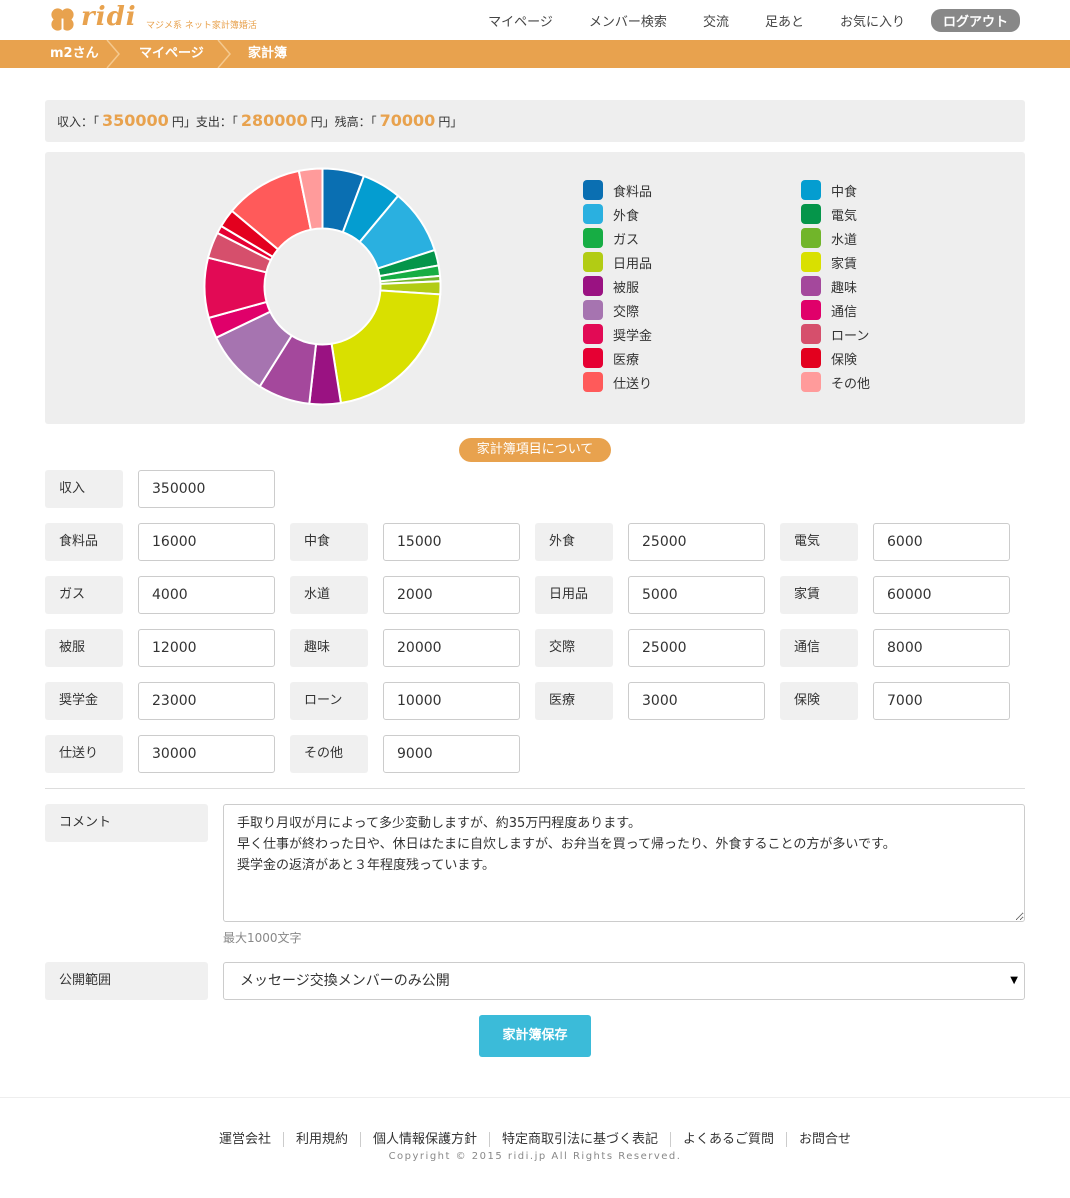 This screenshot has width=1070, height=1198. Describe the element at coordinates (784, 20) in the screenshot. I see `nav-footprints: 足あと` at that location.